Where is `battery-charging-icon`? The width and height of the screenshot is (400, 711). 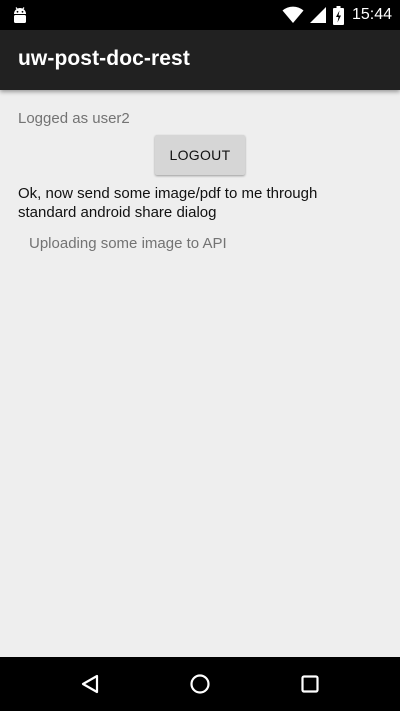 battery-charging-icon is located at coordinates (338, 15).